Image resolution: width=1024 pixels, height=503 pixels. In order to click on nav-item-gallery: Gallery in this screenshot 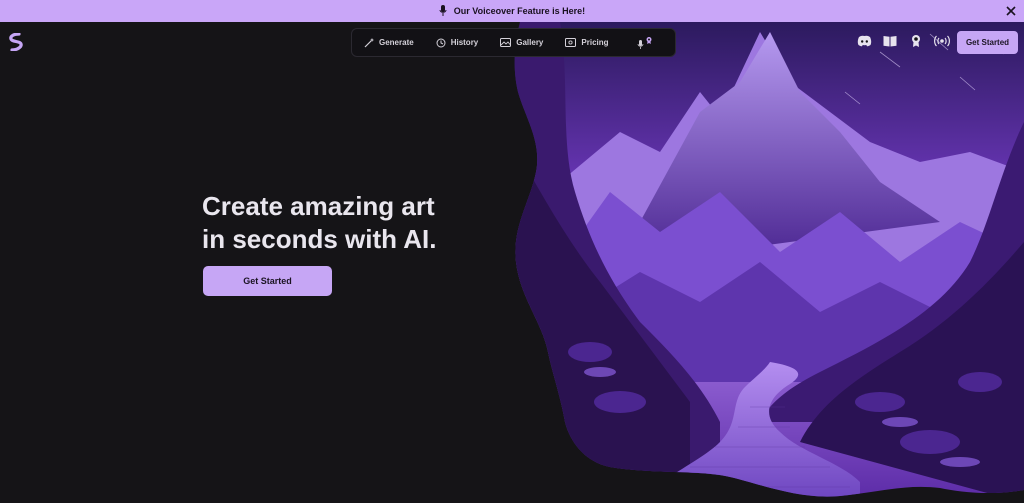, I will do `click(521, 42)`.